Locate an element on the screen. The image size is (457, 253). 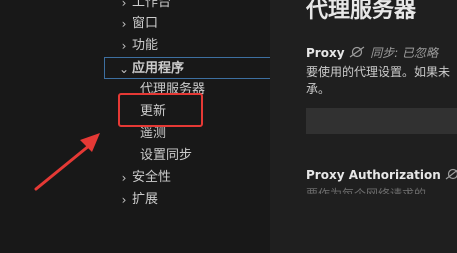
setting-title-proxy: Proxy 同步: 已忽略 is located at coordinates (372, 52).